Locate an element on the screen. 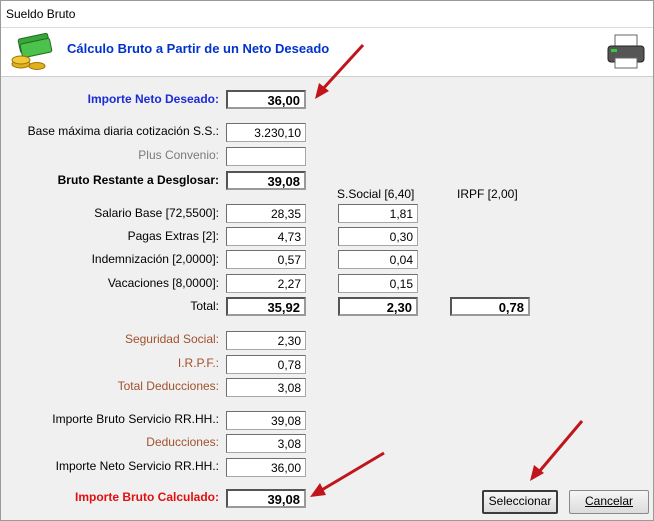  total-label: Total: is located at coordinates (204, 306).